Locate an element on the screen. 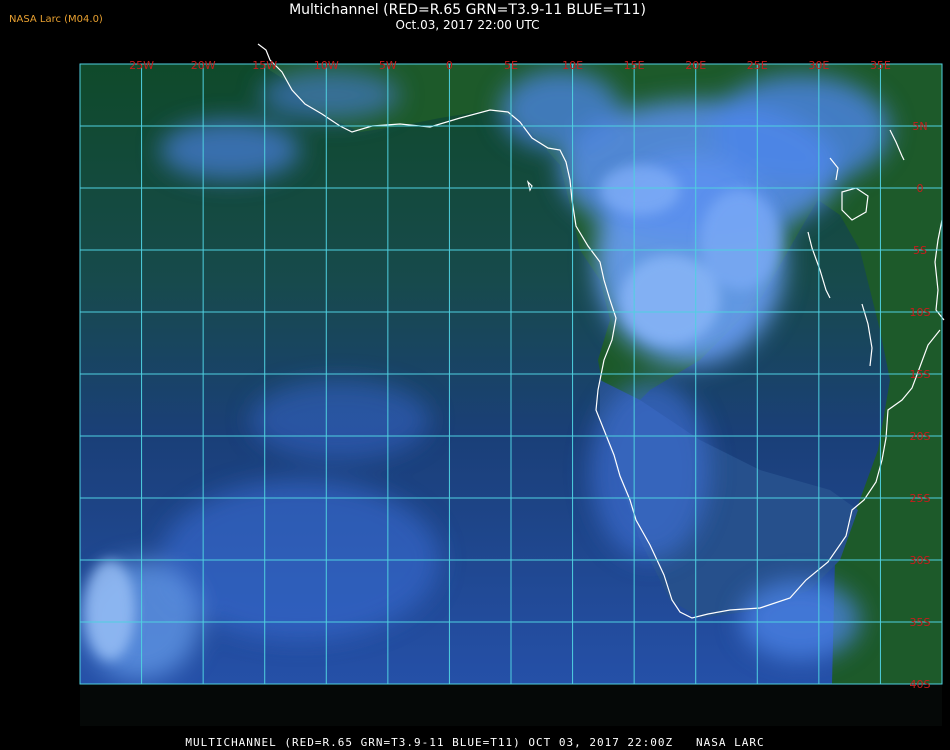 Image resolution: width=950 pixels, height=750 pixels. lon-label-25w: 25W is located at coordinates (141, 65).